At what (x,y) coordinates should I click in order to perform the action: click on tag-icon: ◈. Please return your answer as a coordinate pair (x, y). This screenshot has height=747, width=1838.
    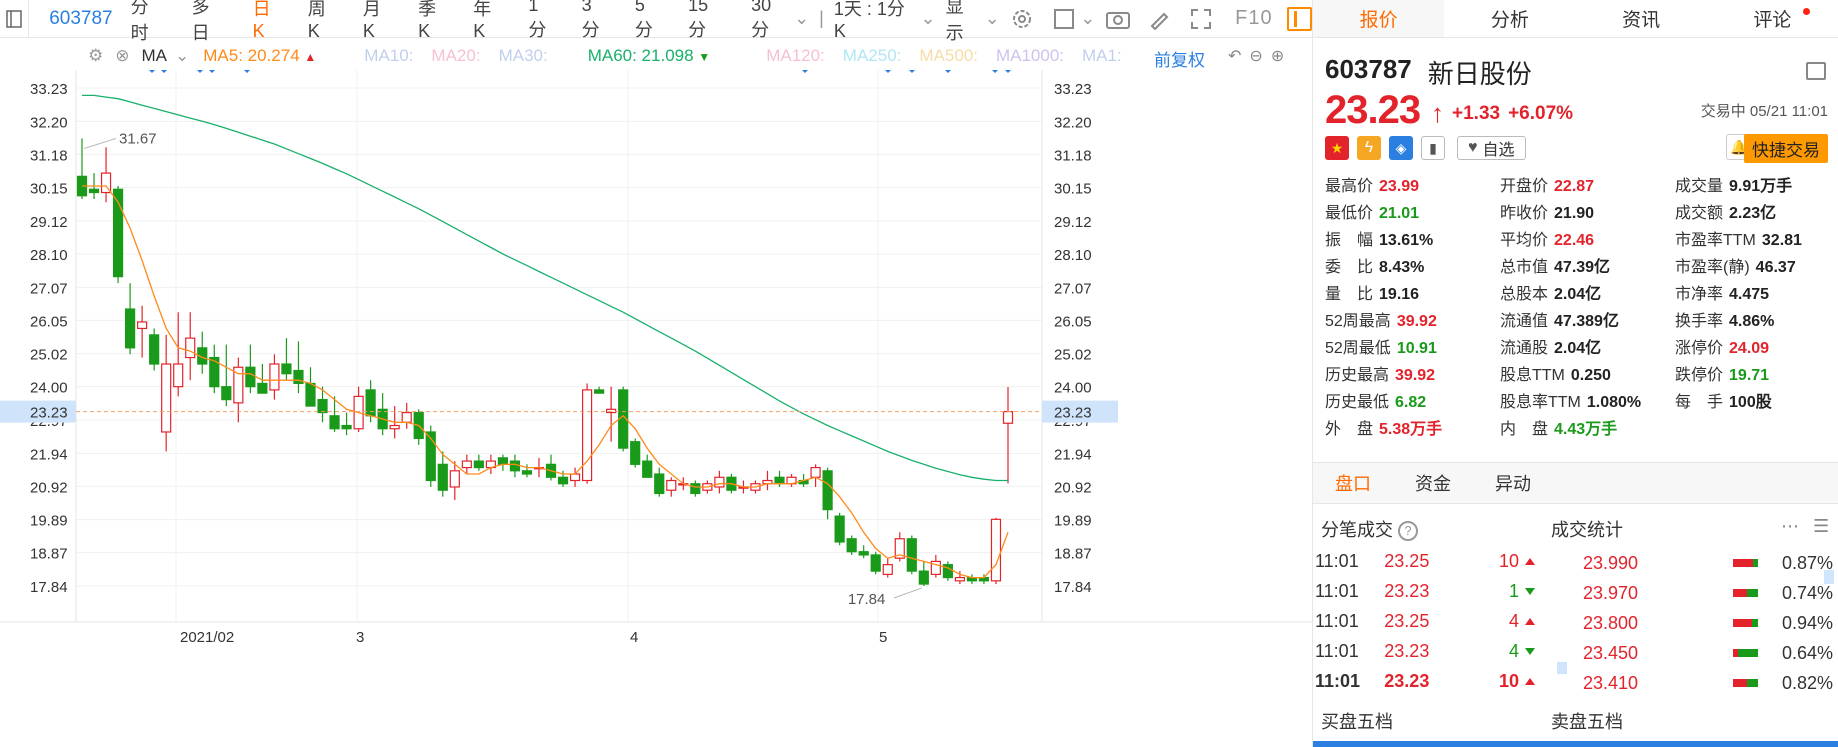
    Looking at the image, I should click on (1401, 148).